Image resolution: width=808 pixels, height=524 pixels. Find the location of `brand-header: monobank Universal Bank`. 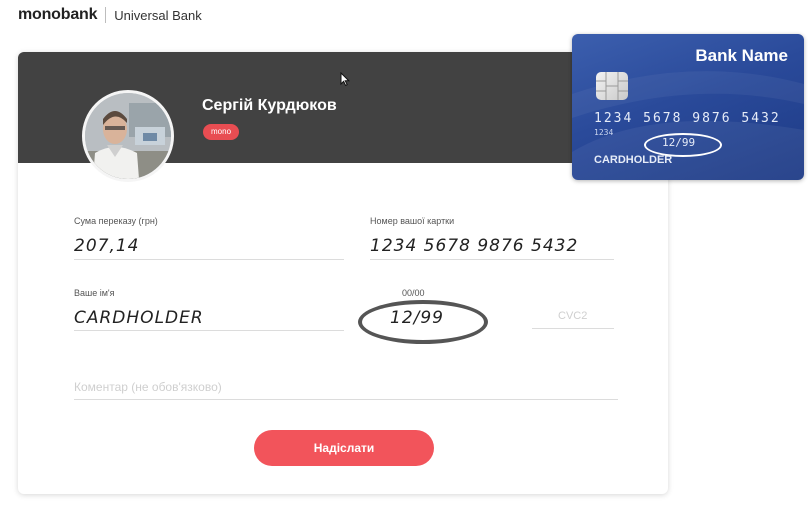

brand-header: monobank Universal Bank is located at coordinates (110, 15).